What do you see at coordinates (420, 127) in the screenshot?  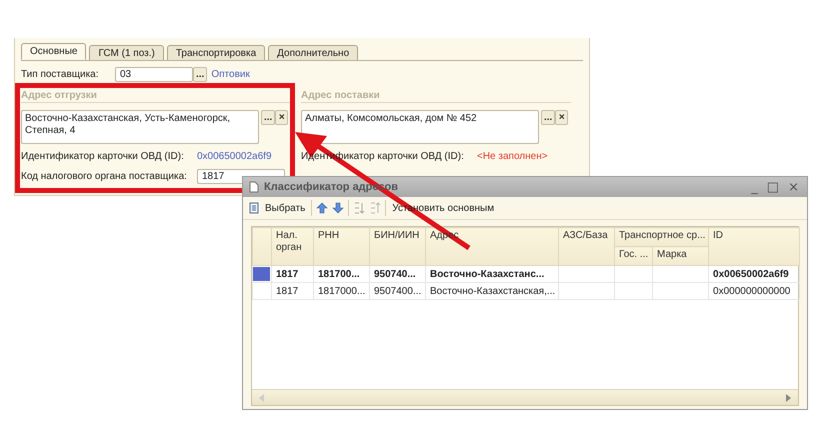 I see `address-field: Алматы, Комсомольская, дом № 452` at bounding box center [420, 127].